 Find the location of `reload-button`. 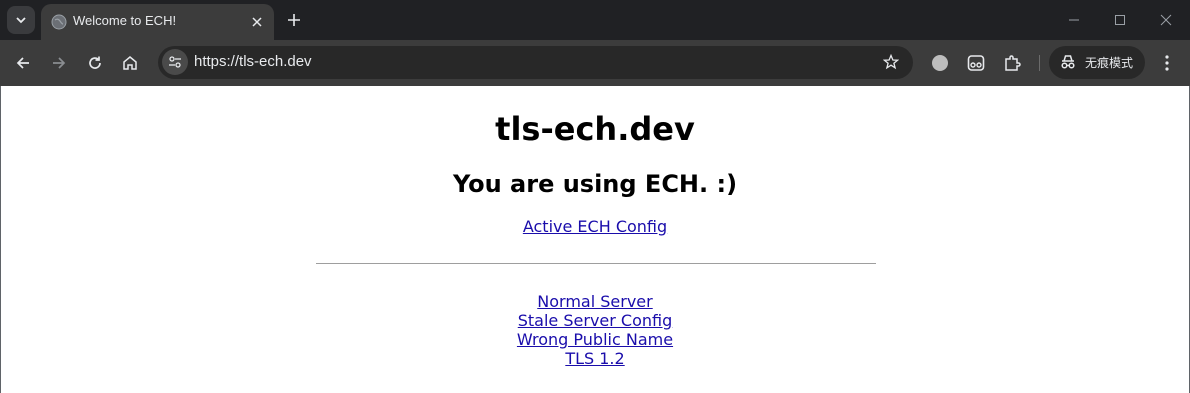

reload-button is located at coordinates (95, 63).